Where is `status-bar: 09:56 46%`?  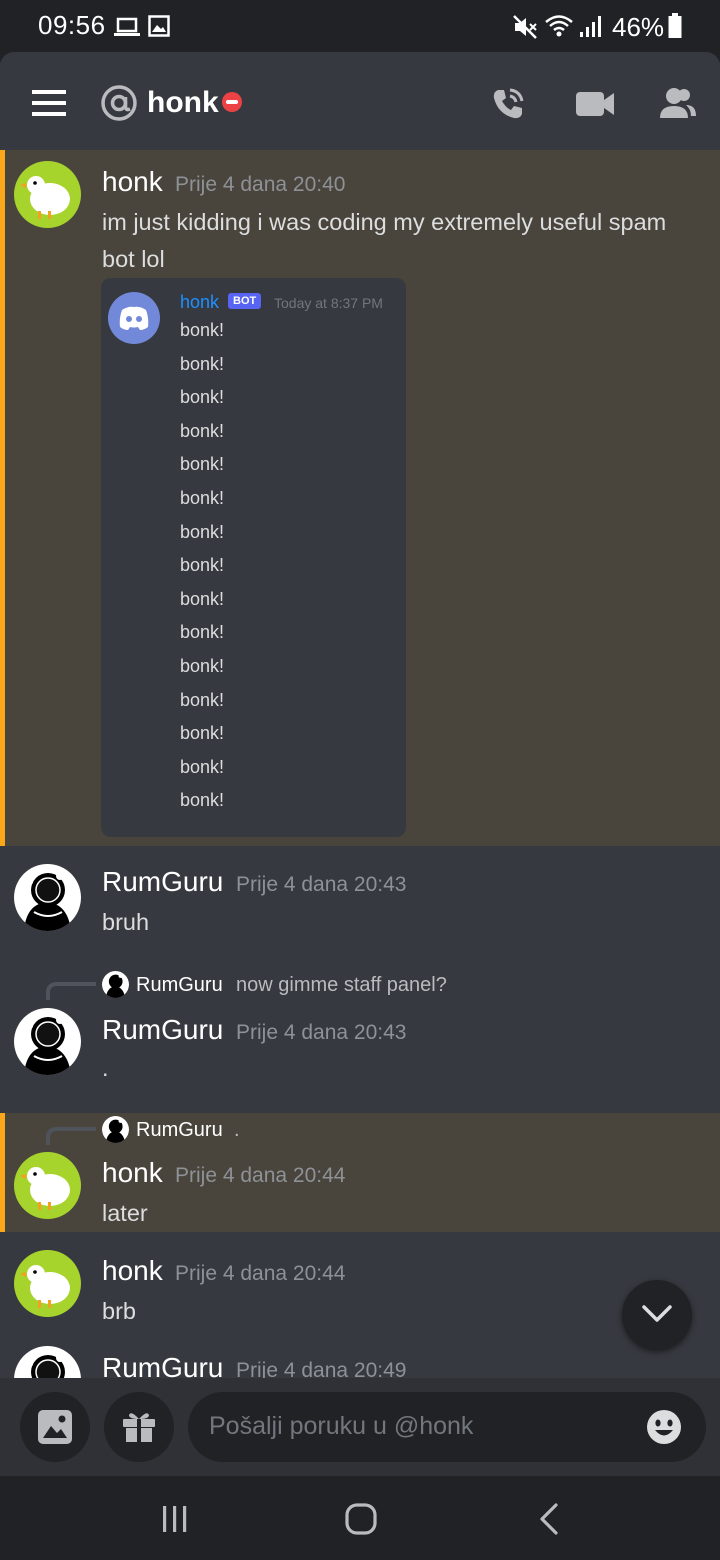 status-bar: 09:56 46% is located at coordinates (360, 26).